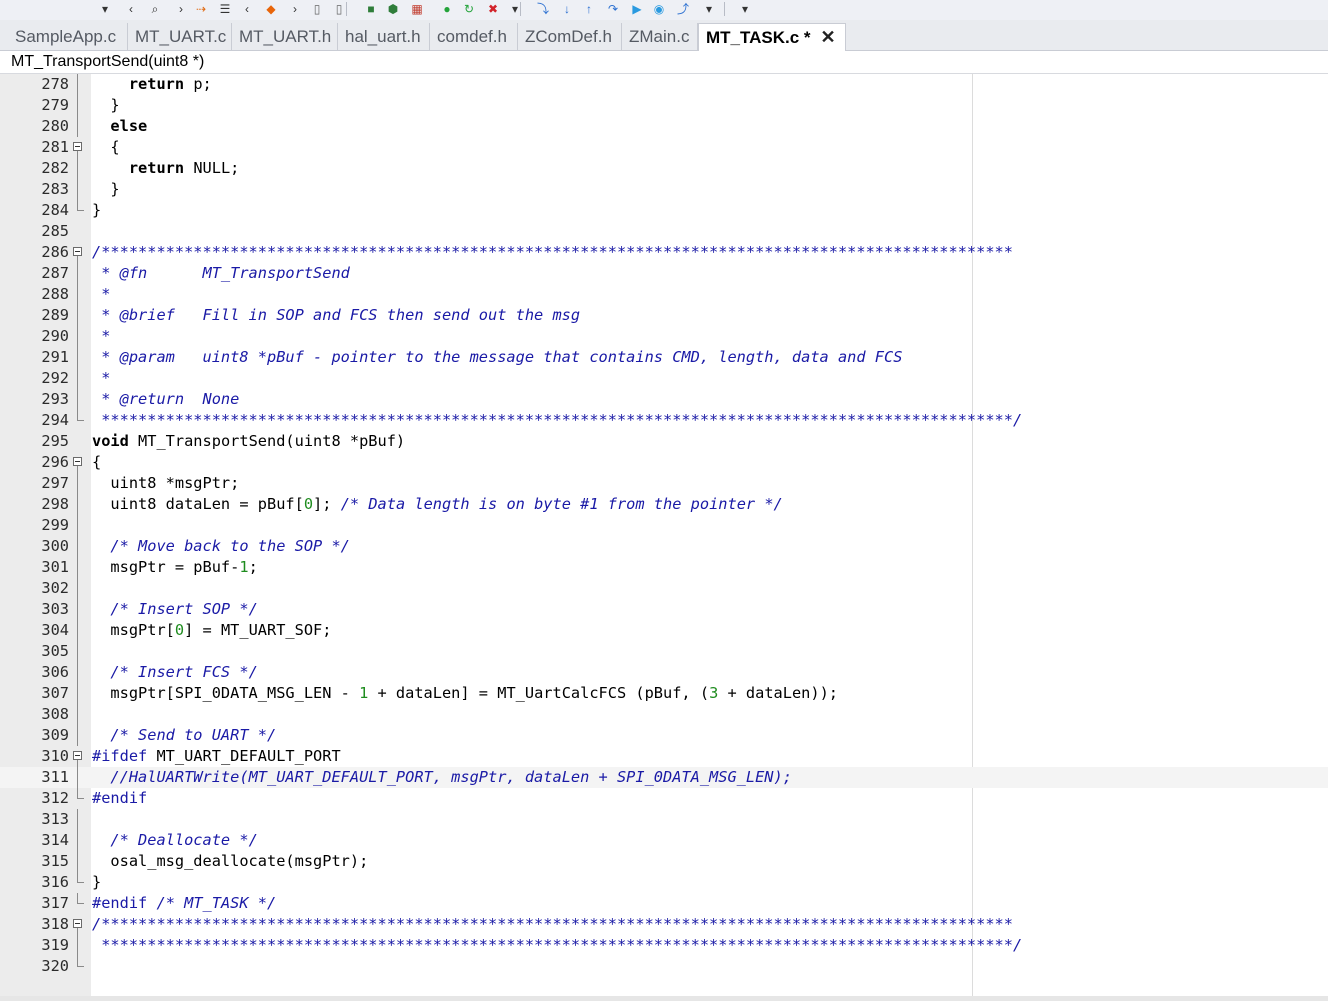 This screenshot has width=1328, height=1001. I want to click on fold-guide, so click(77, 609).